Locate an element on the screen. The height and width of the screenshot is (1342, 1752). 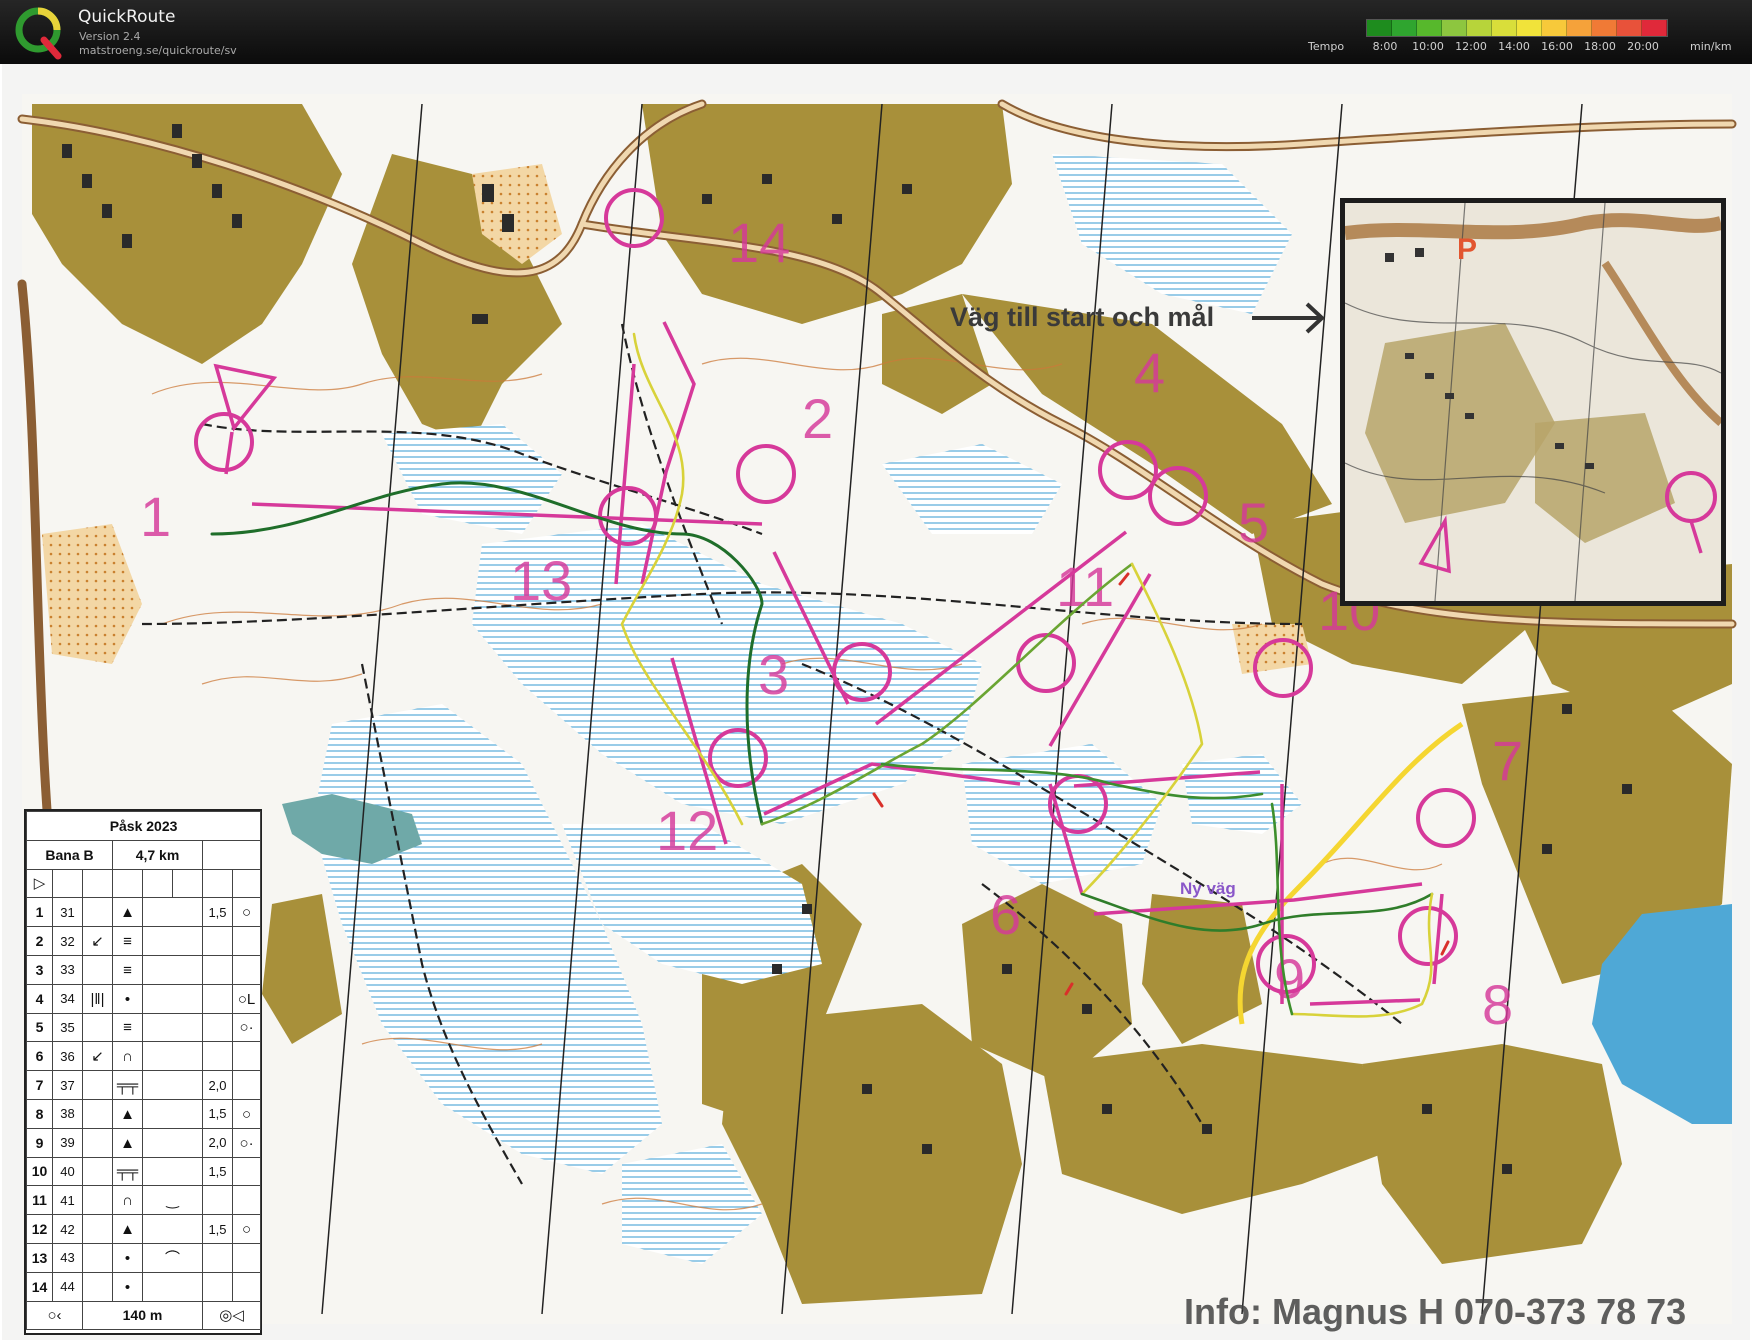
description-symbol-icon: ○· is located at coordinates (246, 1143).